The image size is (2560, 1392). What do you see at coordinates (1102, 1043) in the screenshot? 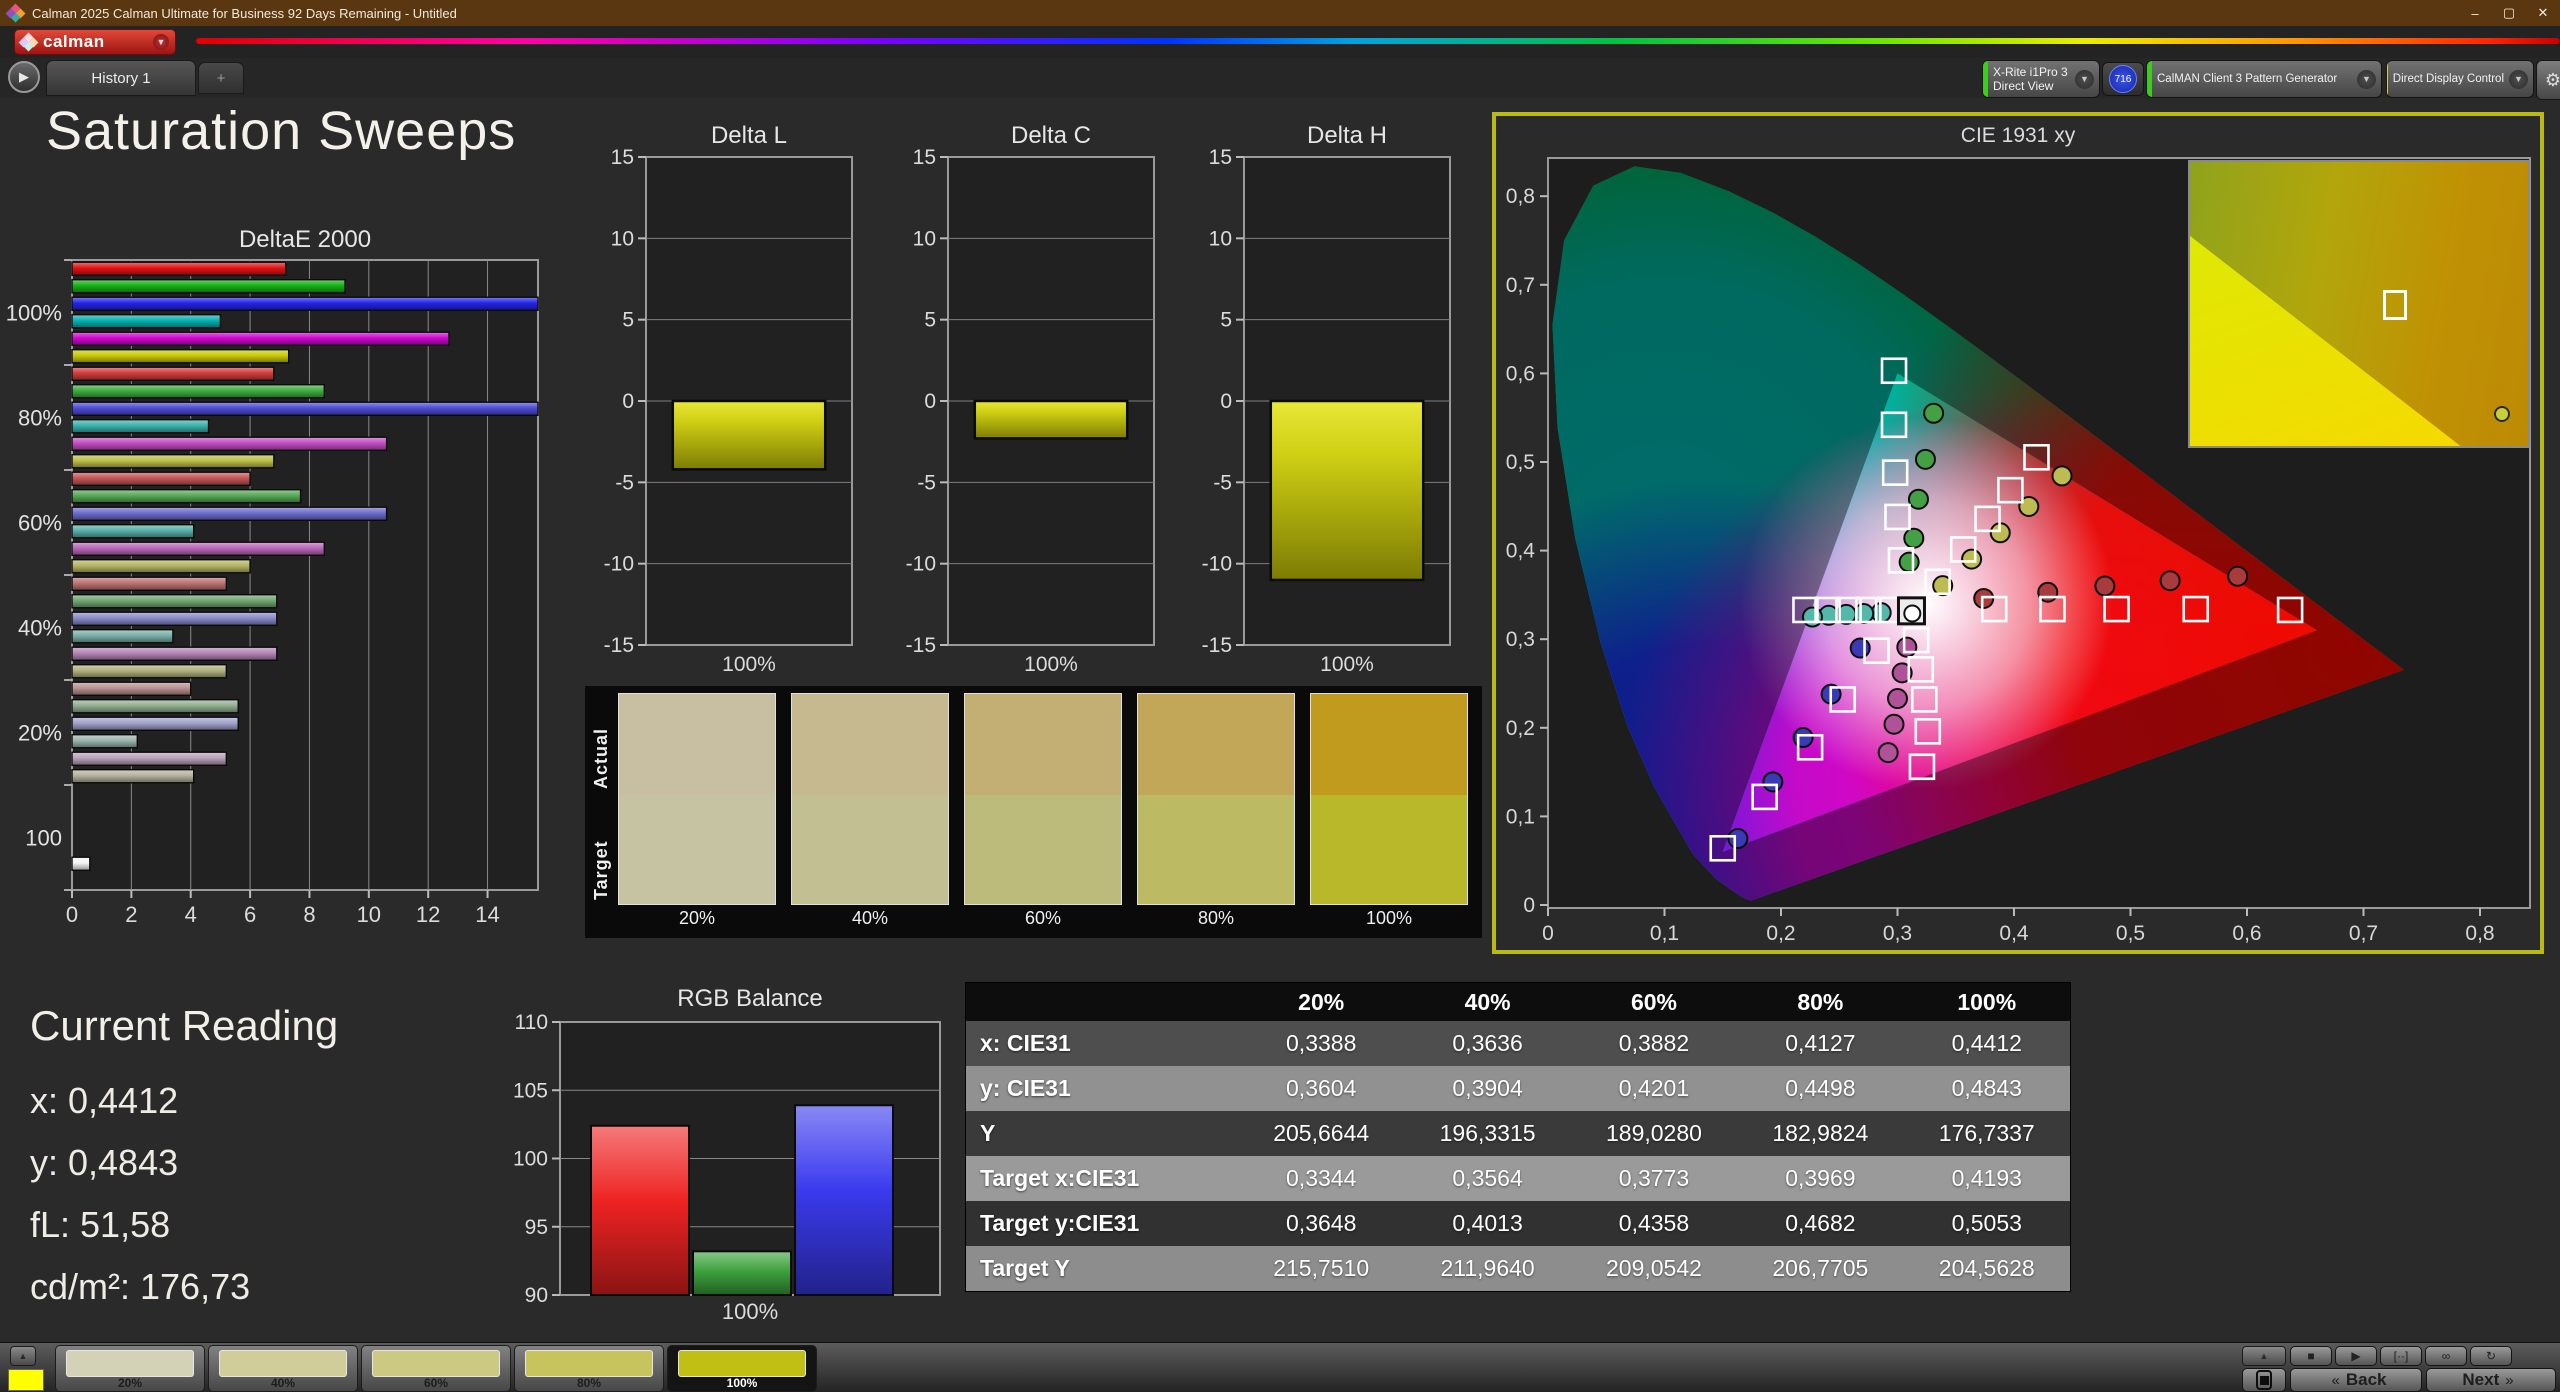
I see `table-row-label: x: CIE31` at bounding box center [1102, 1043].